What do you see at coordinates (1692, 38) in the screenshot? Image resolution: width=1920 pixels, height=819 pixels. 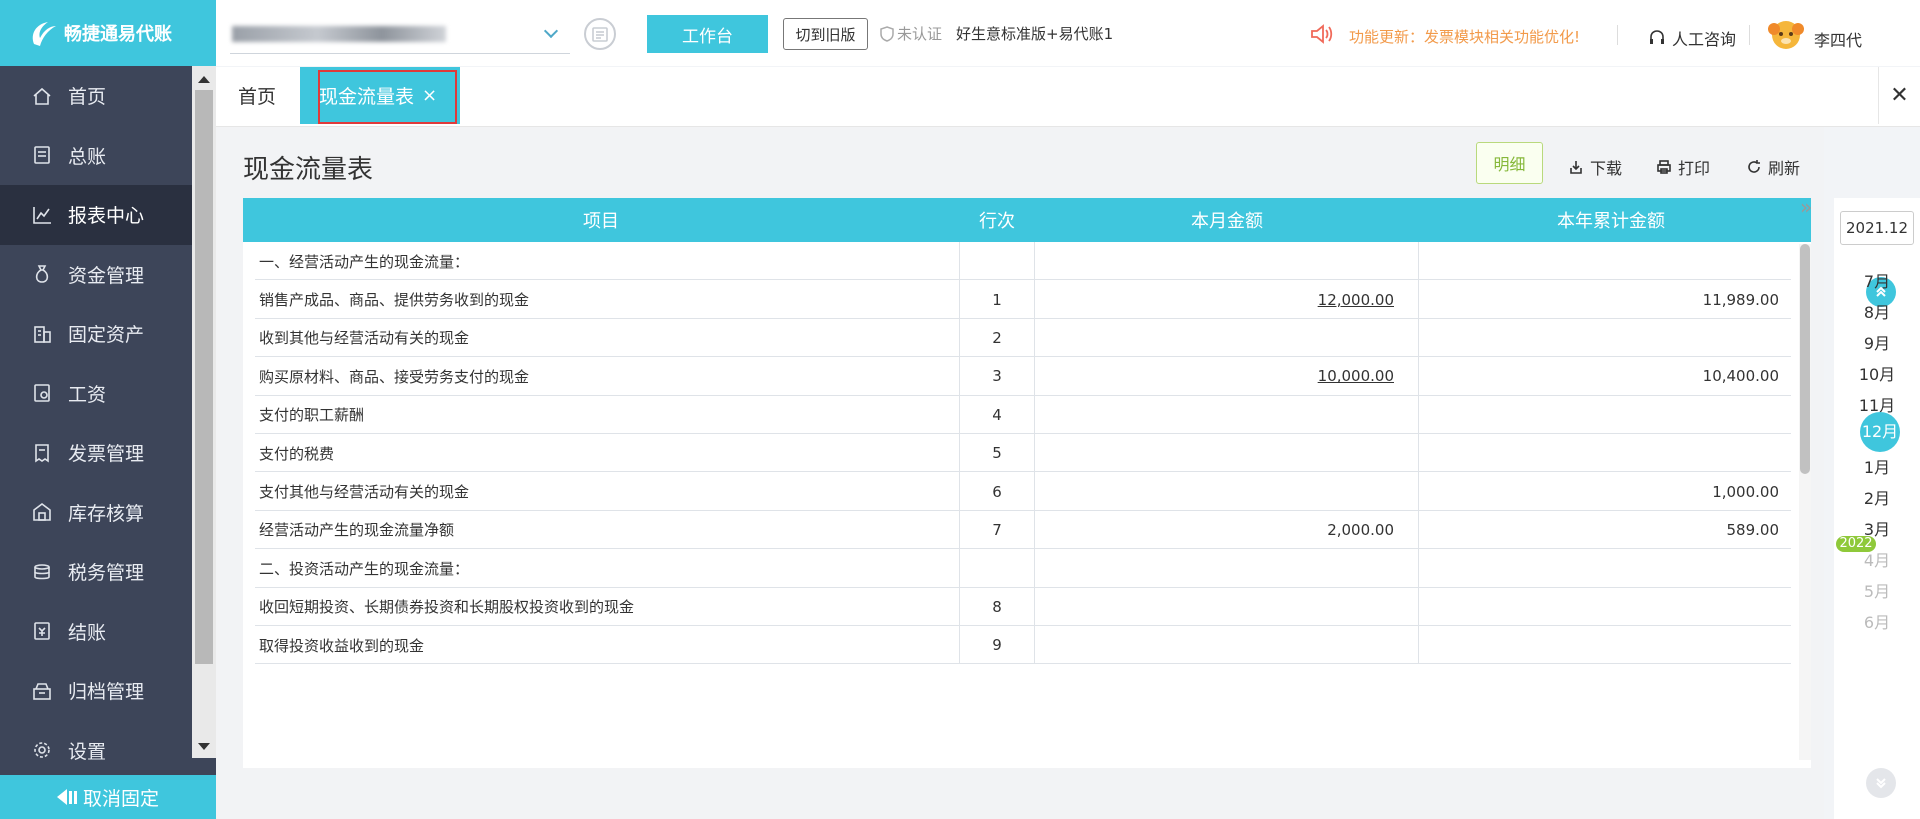 I see `human-consult-button: 人工咨询` at bounding box center [1692, 38].